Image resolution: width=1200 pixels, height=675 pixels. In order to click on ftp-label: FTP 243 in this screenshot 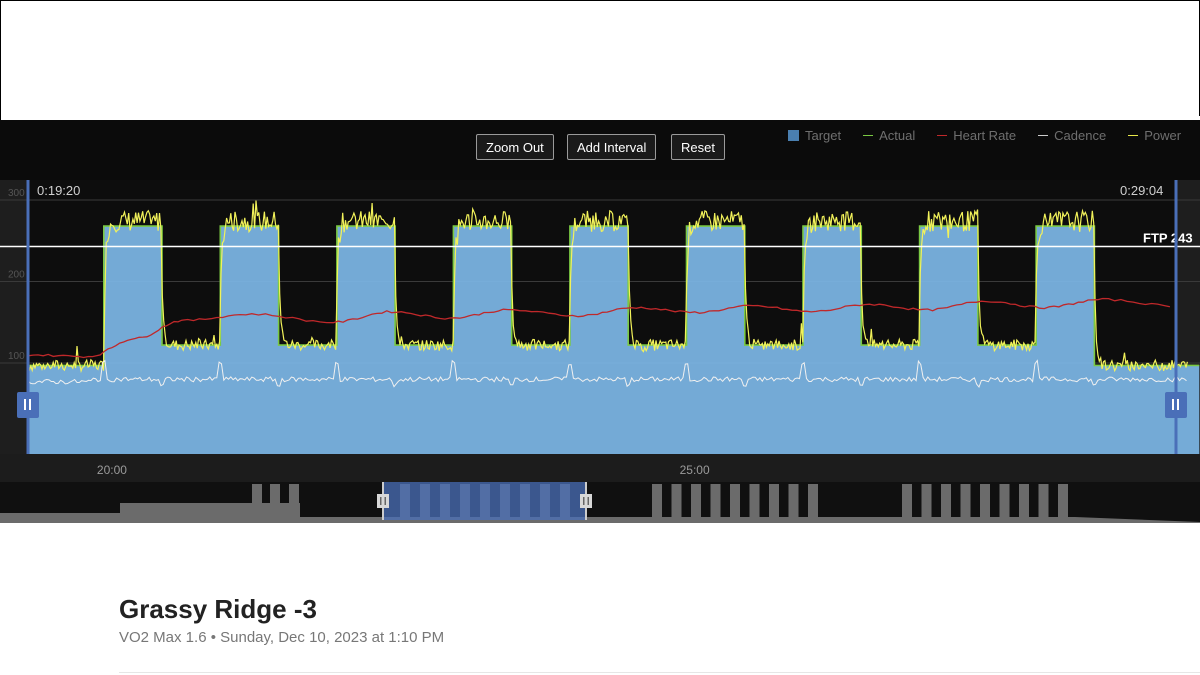, I will do `click(1168, 237)`.